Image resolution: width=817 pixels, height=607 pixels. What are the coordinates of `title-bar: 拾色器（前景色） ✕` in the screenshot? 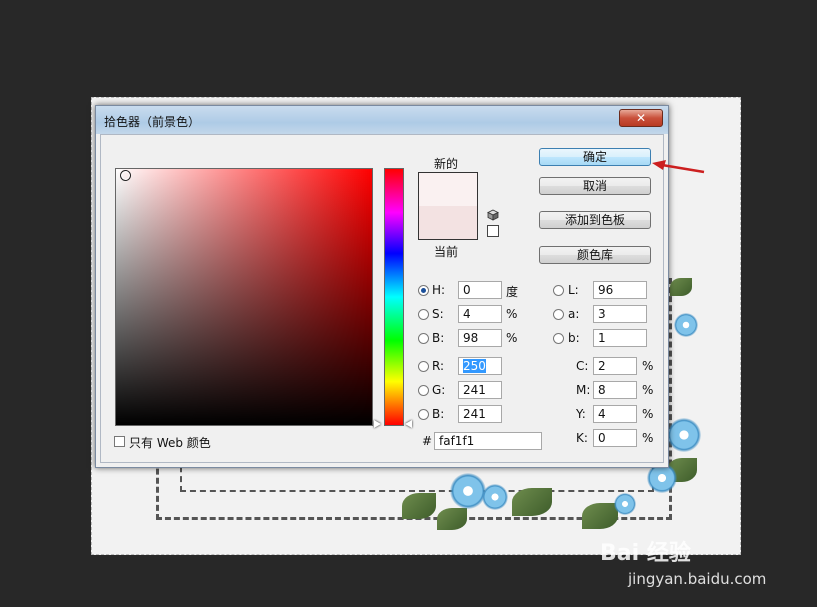 It's located at (382, 120).